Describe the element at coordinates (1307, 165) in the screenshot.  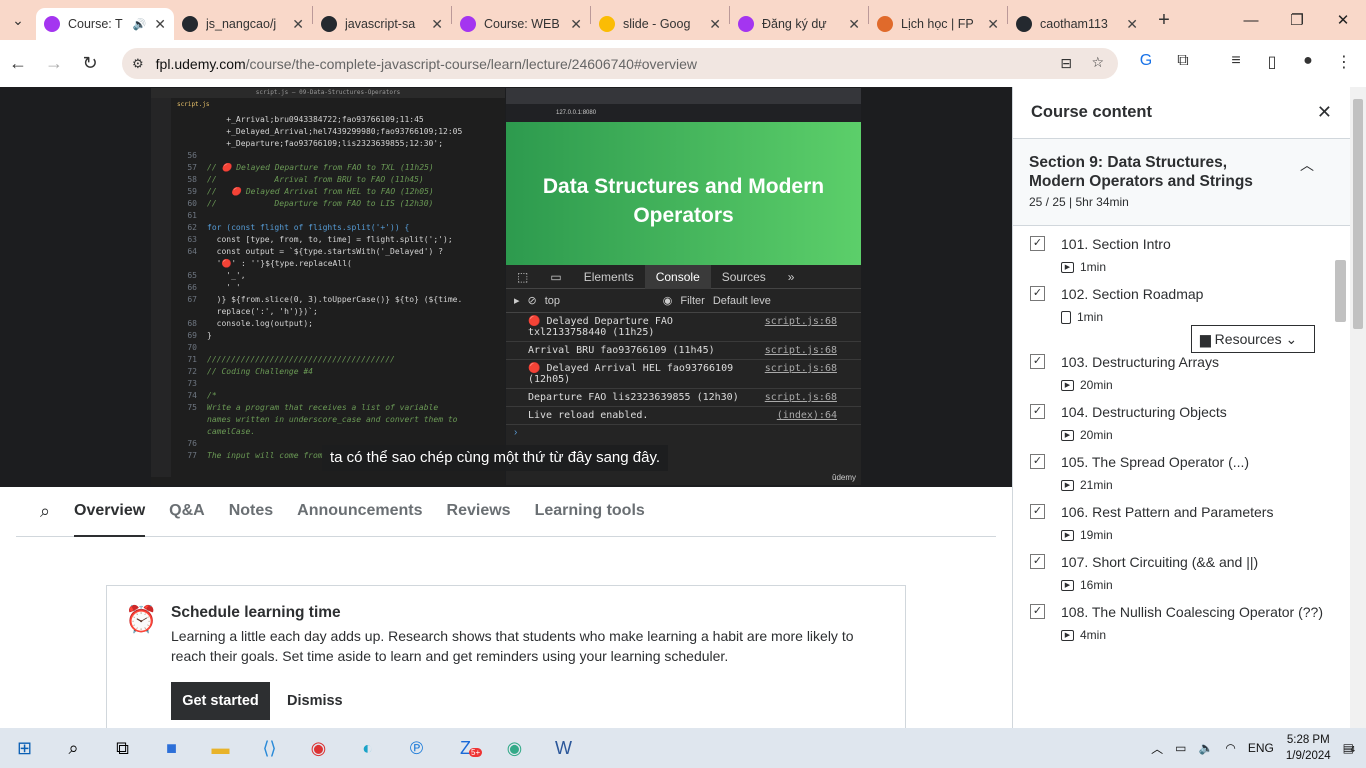
I see `chevron-up-icon: ︿` at that location.